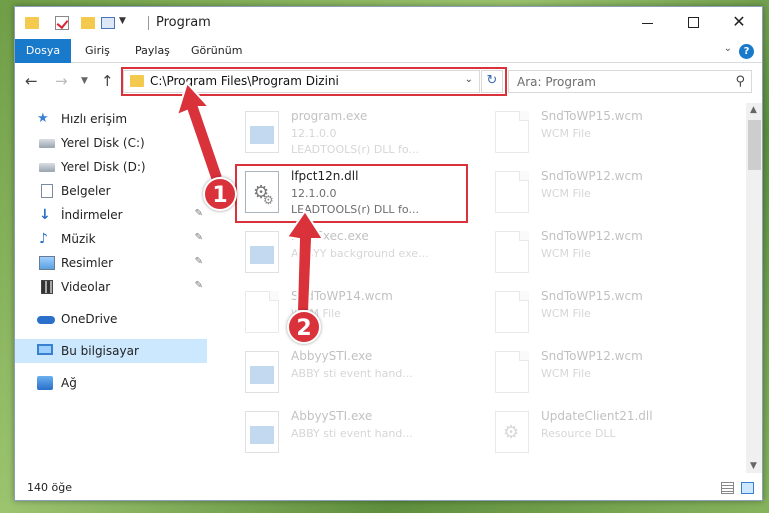  What do you see at coordinates (111, 351) in the screenshot?
I see `sidebar-item-this-pc: Bu bilgisayar` at bounding box center [111, 351].